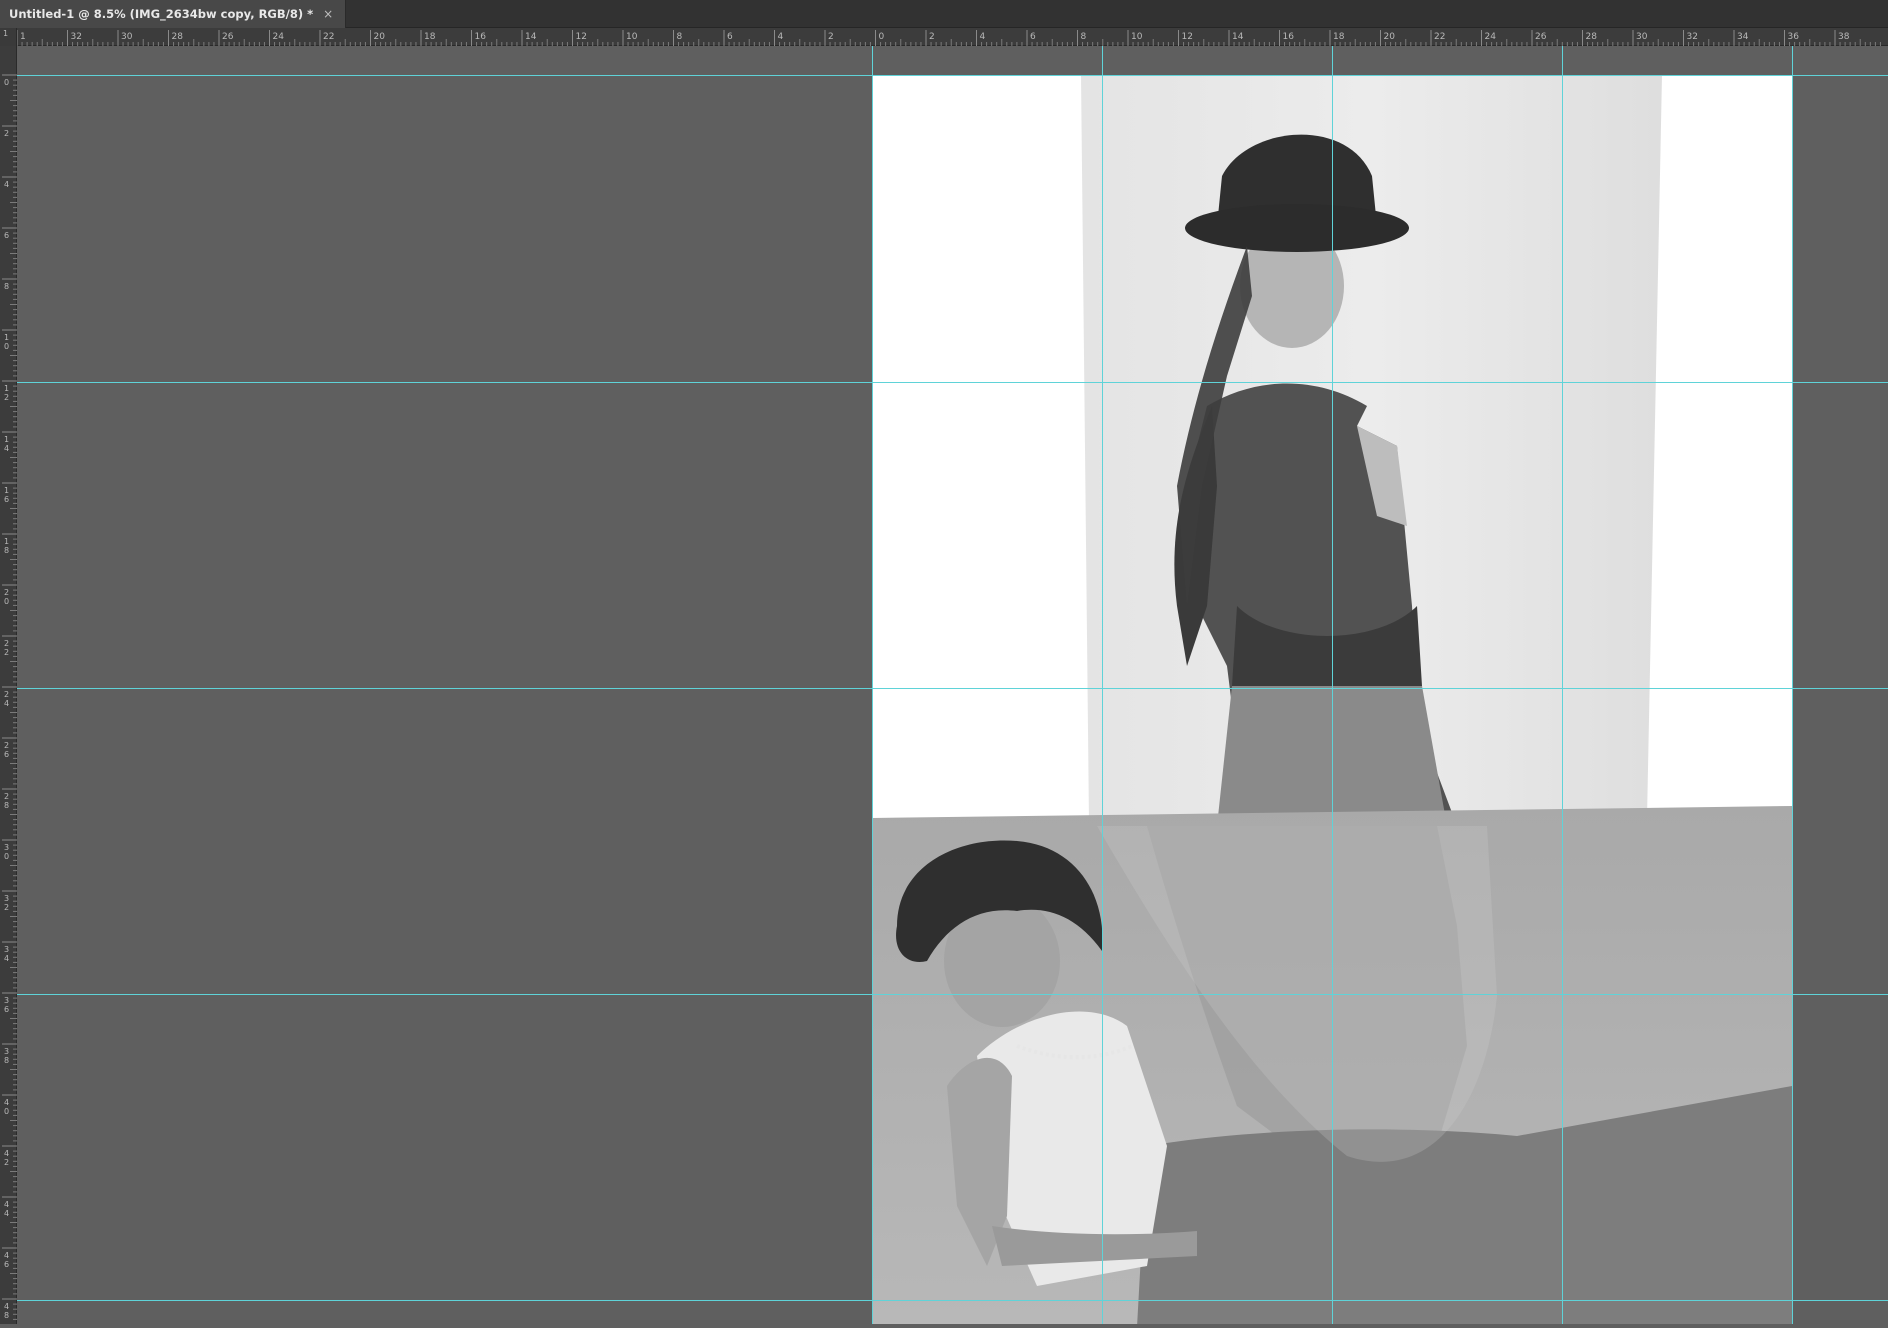 Image resolution: width=1888 pixels, height=1328 pixels. What do you see at coordinates (1794, 37) in the screenshot?
I see `ruler-label: 36` at bounding box center [1794, 37].